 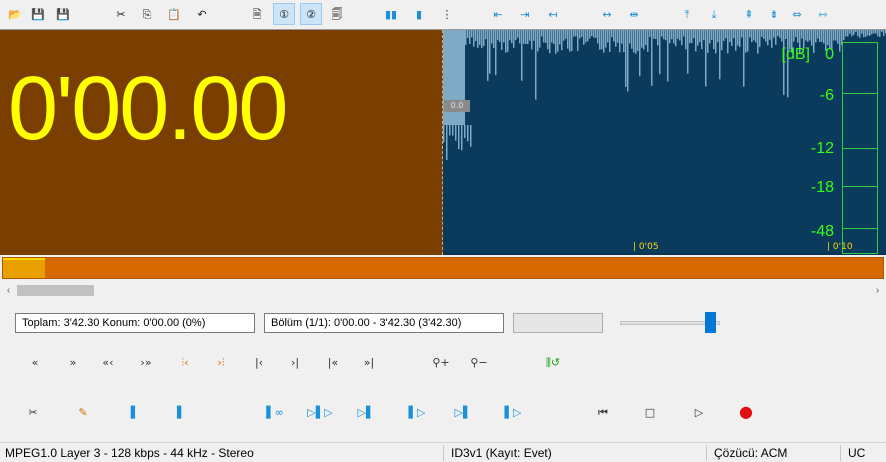 I want to click on play-section-icon: ▷▌▷, so click(x=320, y=412).